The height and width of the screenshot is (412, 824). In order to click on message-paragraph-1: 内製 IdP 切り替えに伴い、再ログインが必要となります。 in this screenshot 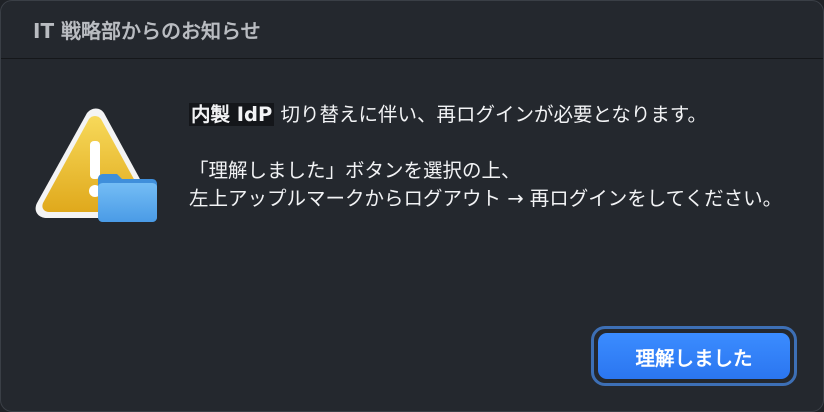, I will do `click(489, 115)`.